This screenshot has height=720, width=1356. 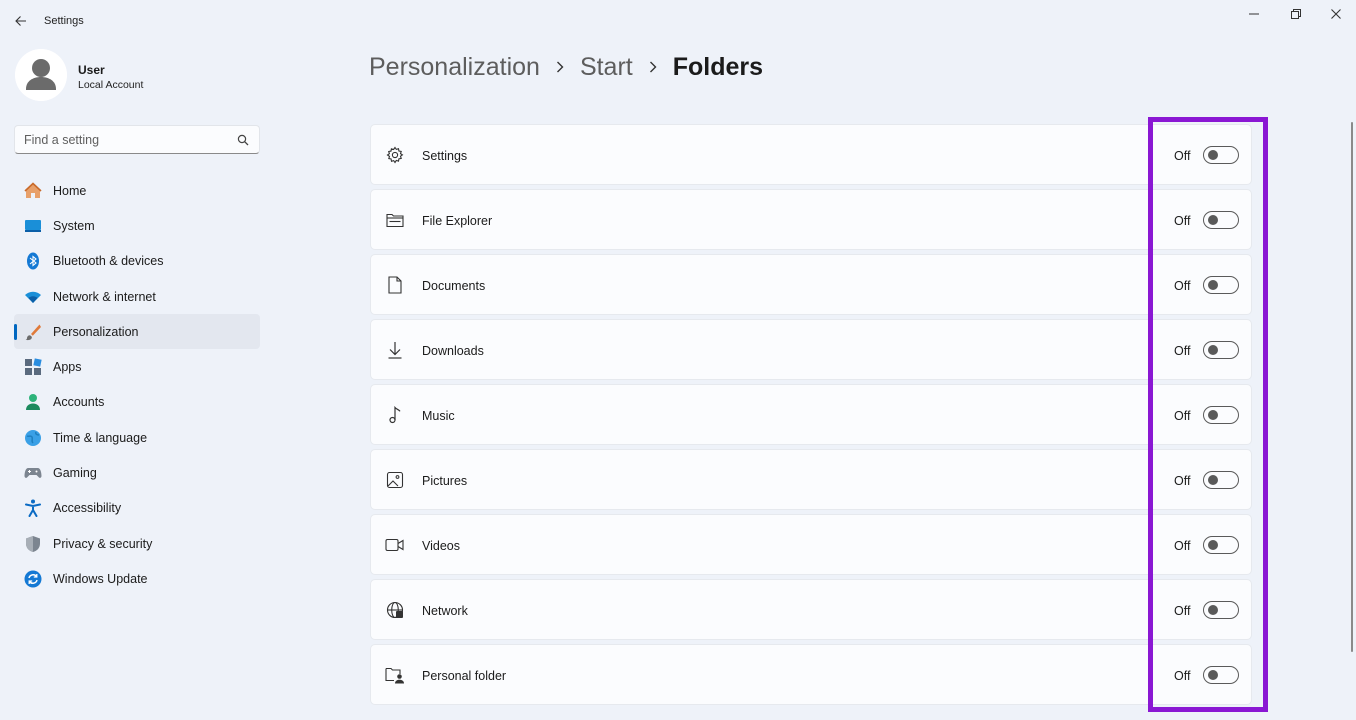 I want to click on settings-toggle, so click(x=1221, y=155).